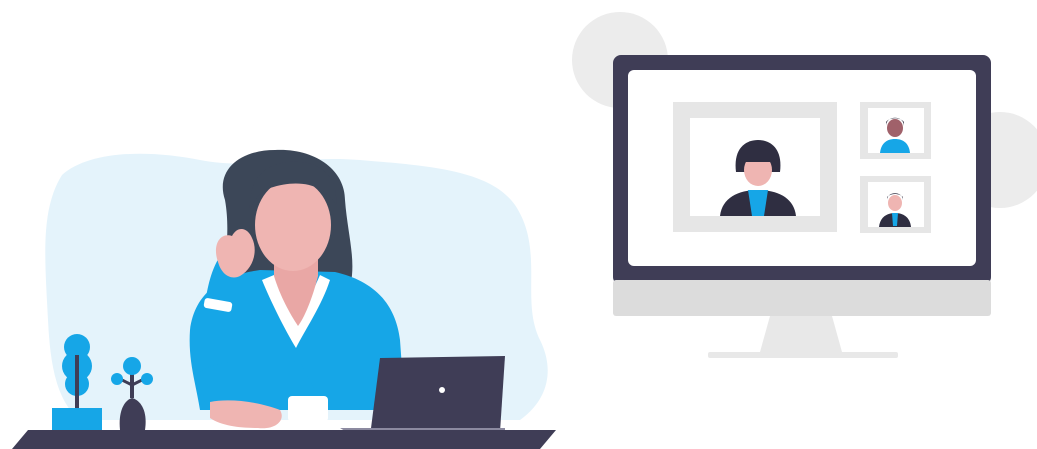 The image size is (1037, 449). What do you see at coordinates (284, 439) in the screenshot?
I see `desk` at bounding box center [284, 439].